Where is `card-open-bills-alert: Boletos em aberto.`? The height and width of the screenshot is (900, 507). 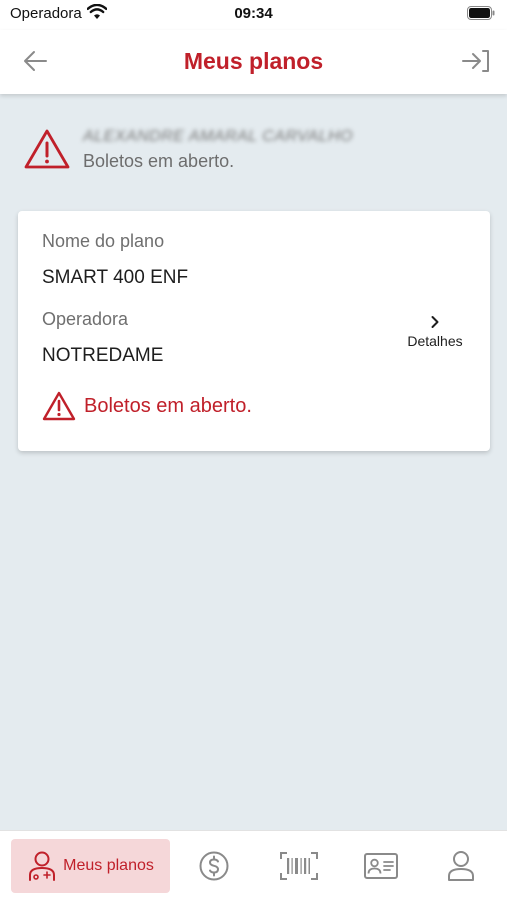
card-open-bills-alert: Boletos em aberto. is located at coordinates (147, 406).